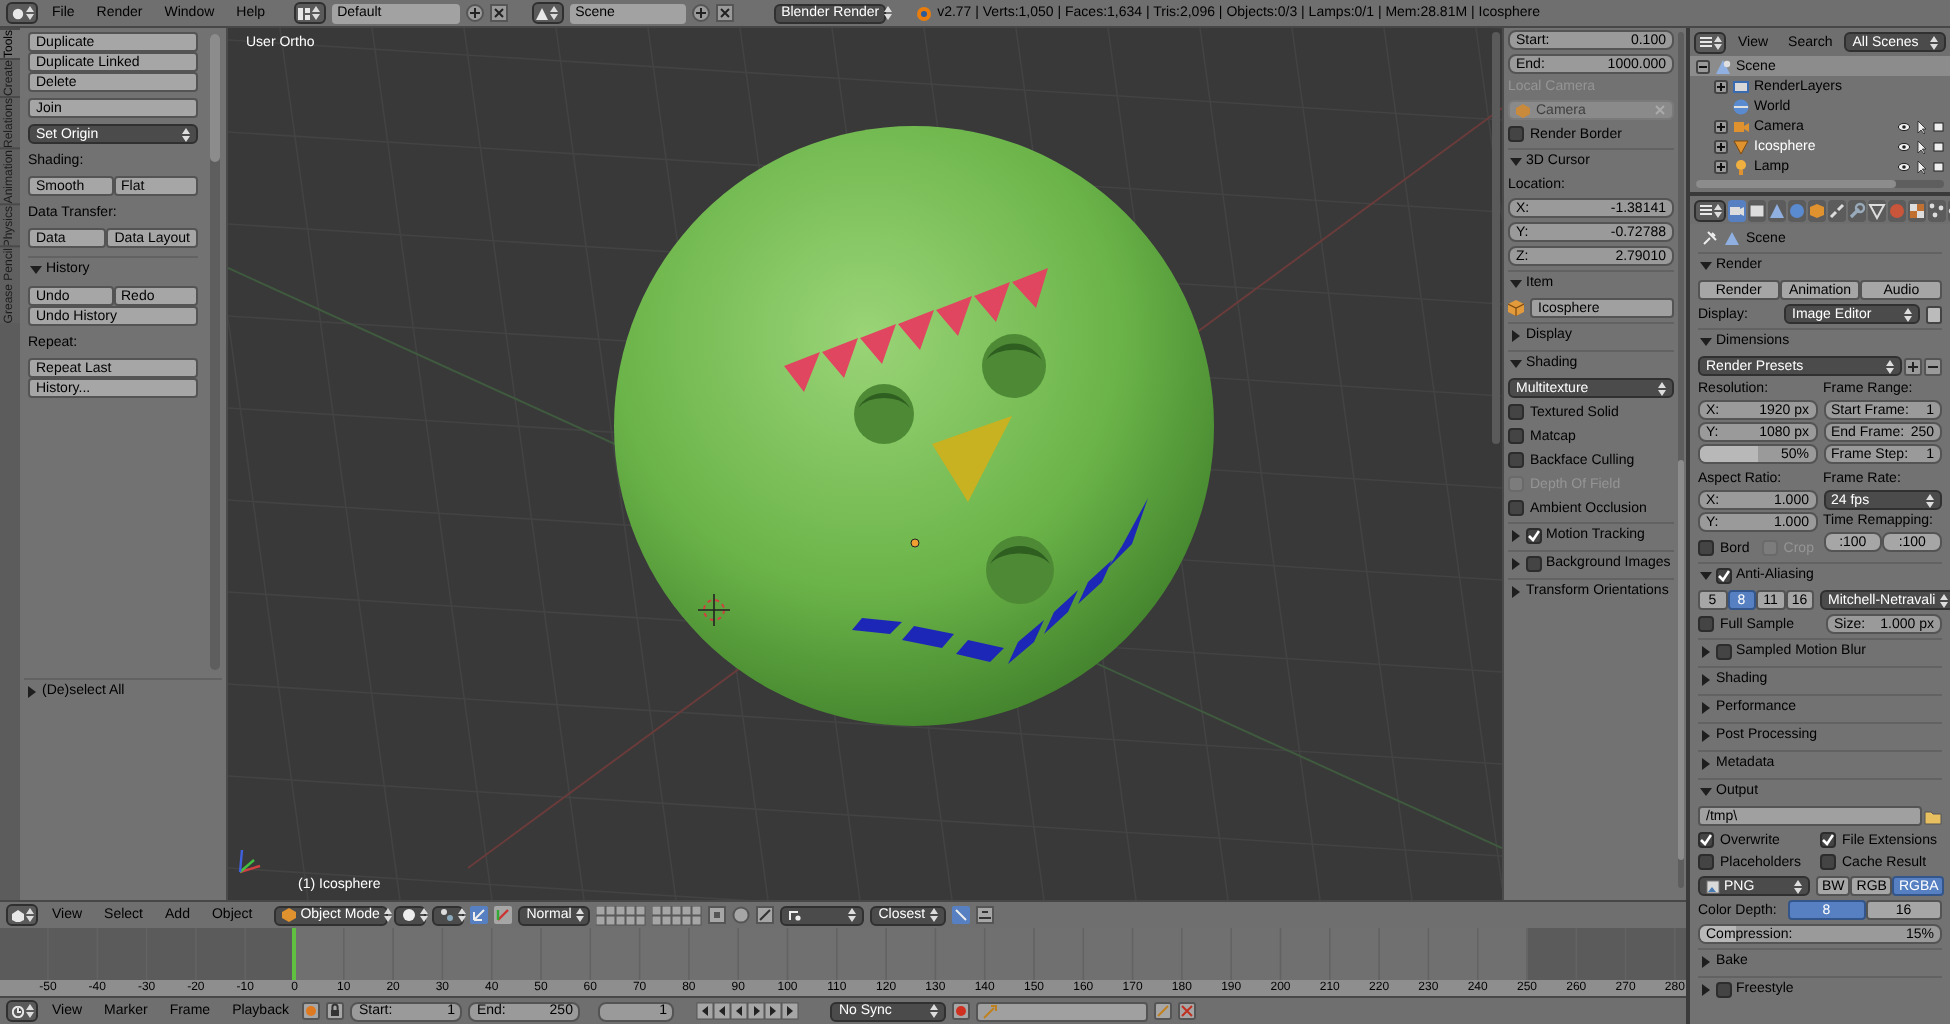 The width and height of the screenshot is (1950, 1024). What do you see at coordinates (714, 610) in the screenshot?
I see `3d-cursor-icon` at bounding box center [714, 610].